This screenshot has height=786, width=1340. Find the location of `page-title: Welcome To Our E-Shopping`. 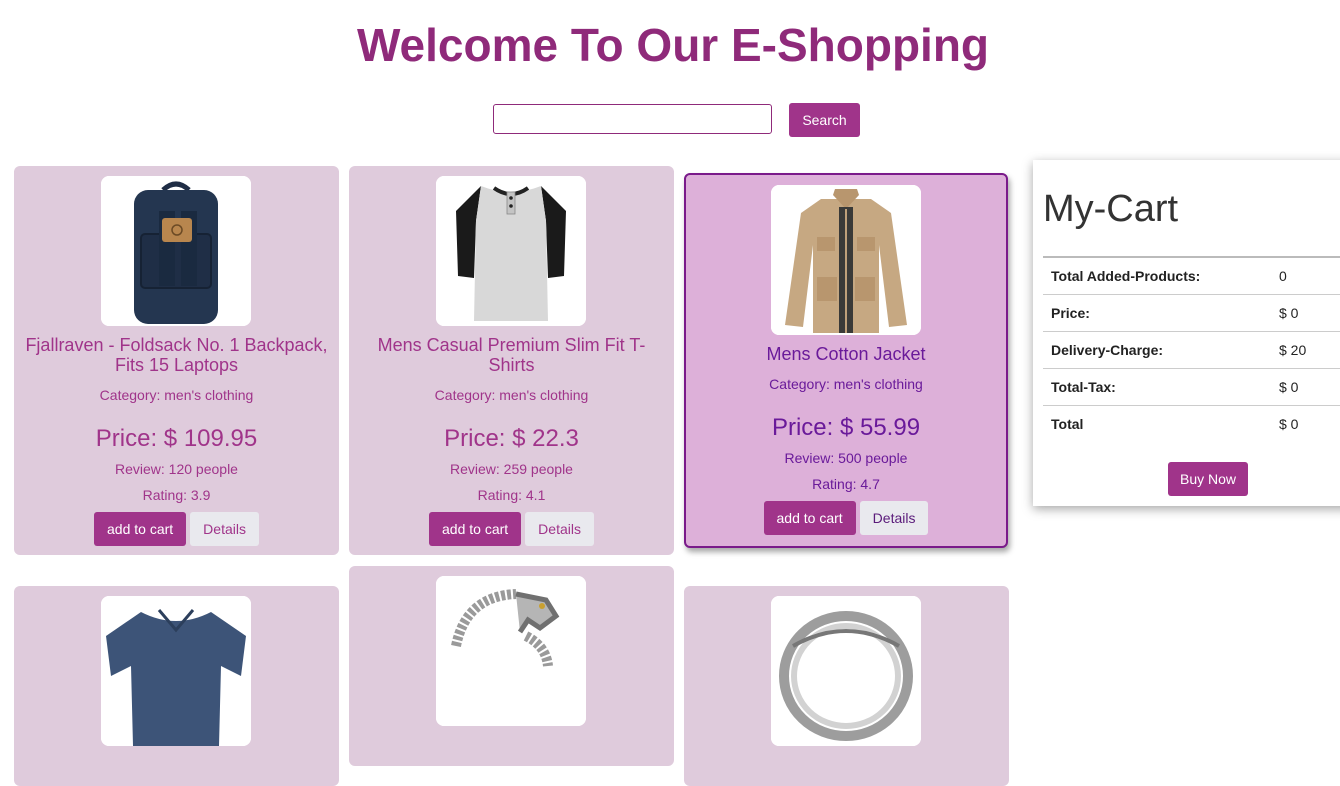

page-title: Welcome To Our E-Shopping is located at coordinates (673, 45).